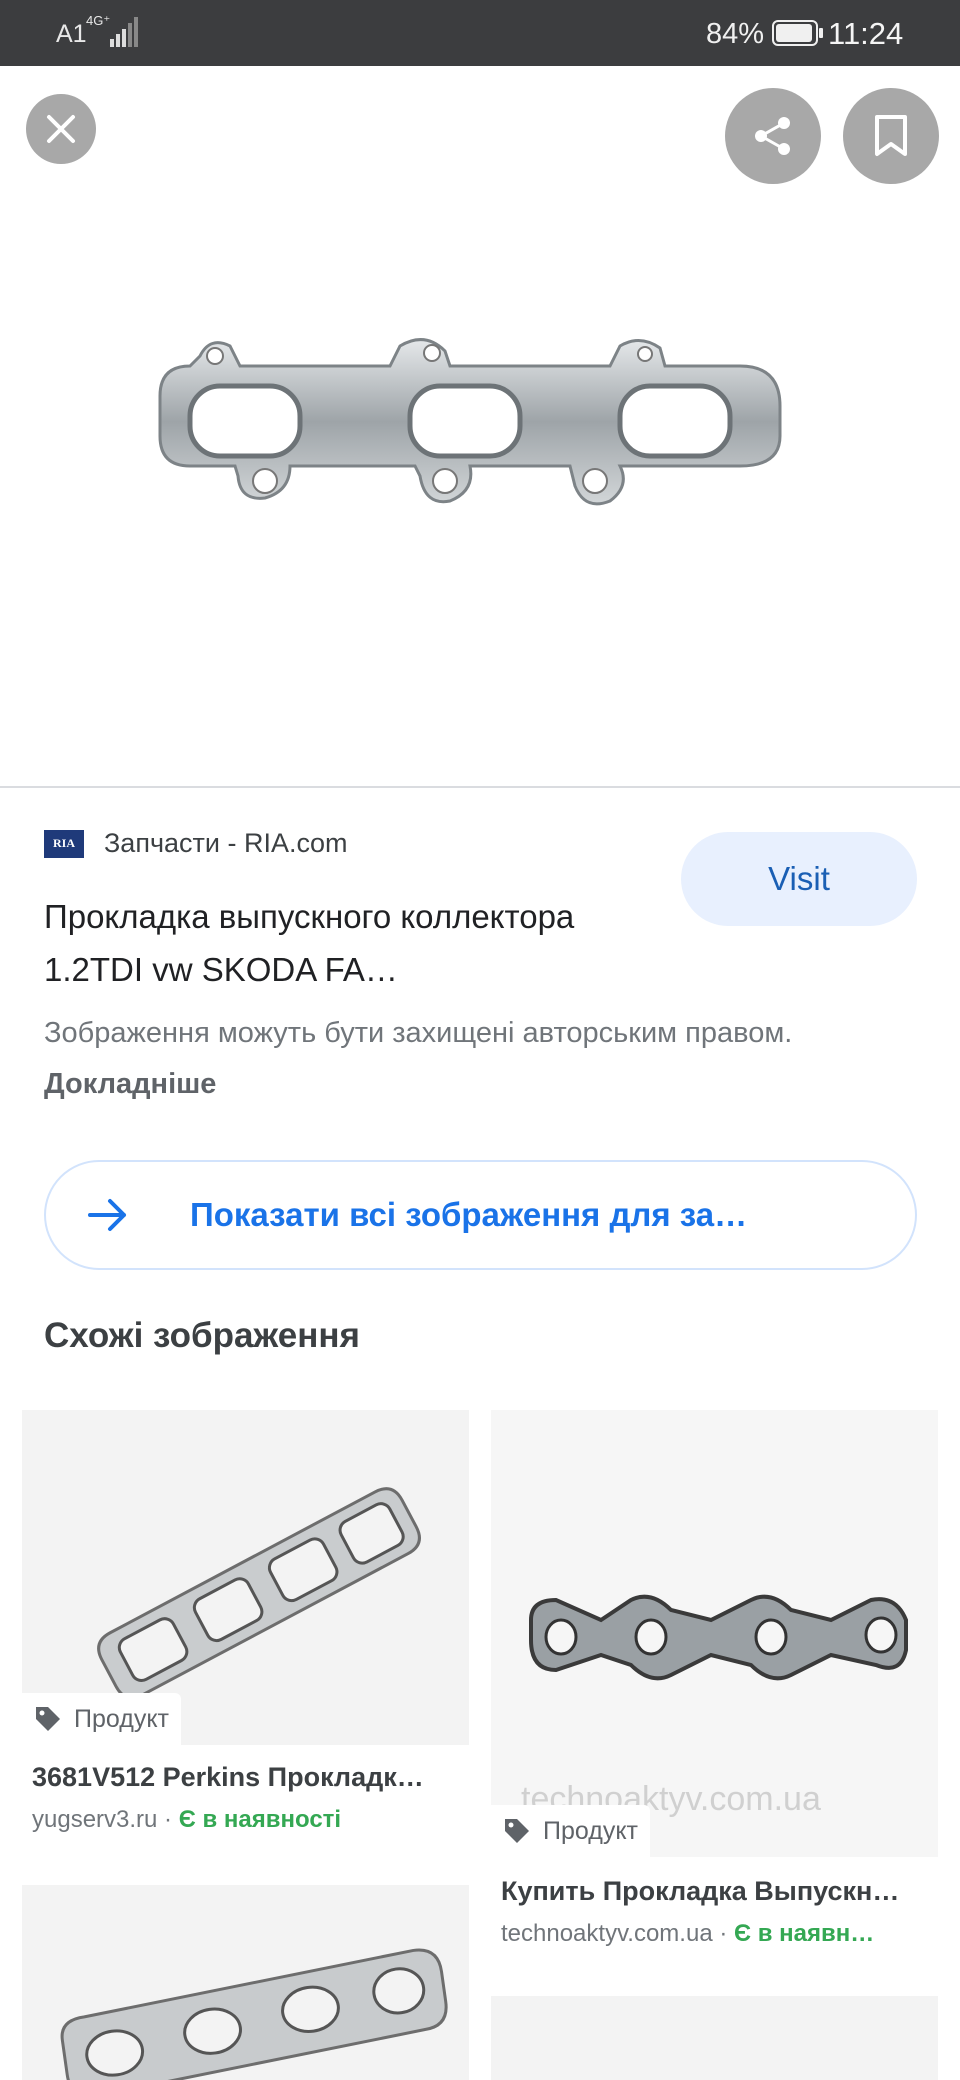 Image resolution: width=960 pixels, height=2080 pixels. What do you see at coordinates (64, 843) in the screenshot?
I see `ria-favicon: RIA` at bounding box center [64, 843].